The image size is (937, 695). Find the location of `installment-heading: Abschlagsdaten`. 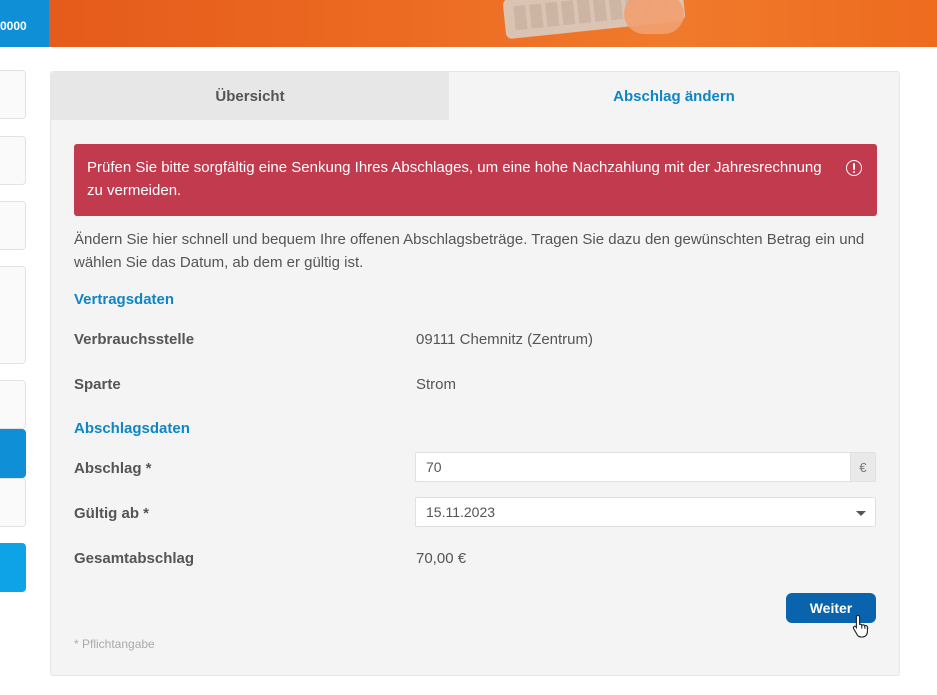

installment-heading: Abschlagsdaten is located at coordinates (132, 428).